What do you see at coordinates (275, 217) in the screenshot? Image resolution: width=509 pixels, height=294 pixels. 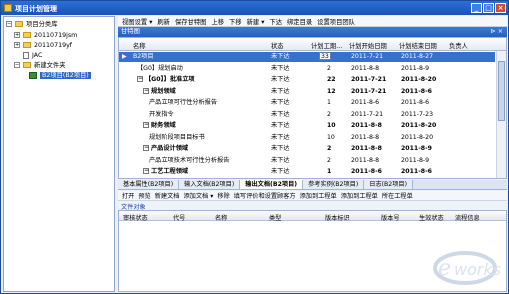 I see `col-type: 类型` at bounding box center [275, 217].